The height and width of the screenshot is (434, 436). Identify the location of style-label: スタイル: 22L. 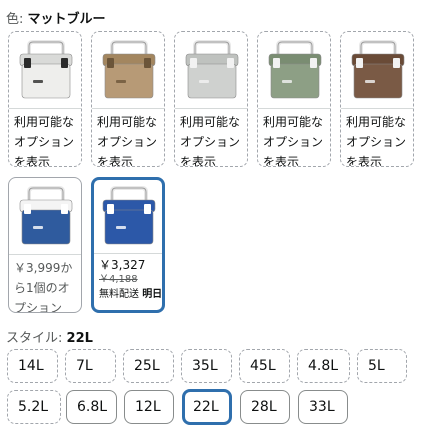
(49, 336).